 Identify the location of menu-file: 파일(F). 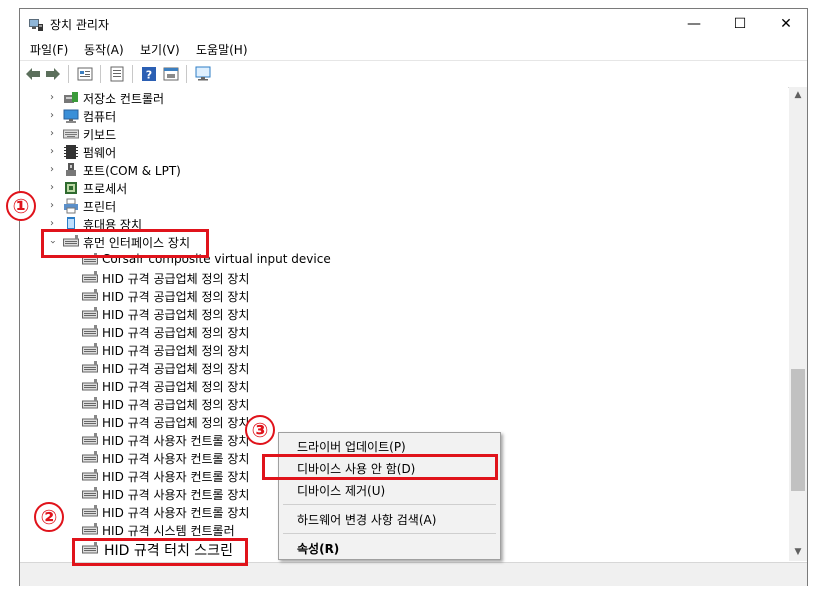
(49, 49).